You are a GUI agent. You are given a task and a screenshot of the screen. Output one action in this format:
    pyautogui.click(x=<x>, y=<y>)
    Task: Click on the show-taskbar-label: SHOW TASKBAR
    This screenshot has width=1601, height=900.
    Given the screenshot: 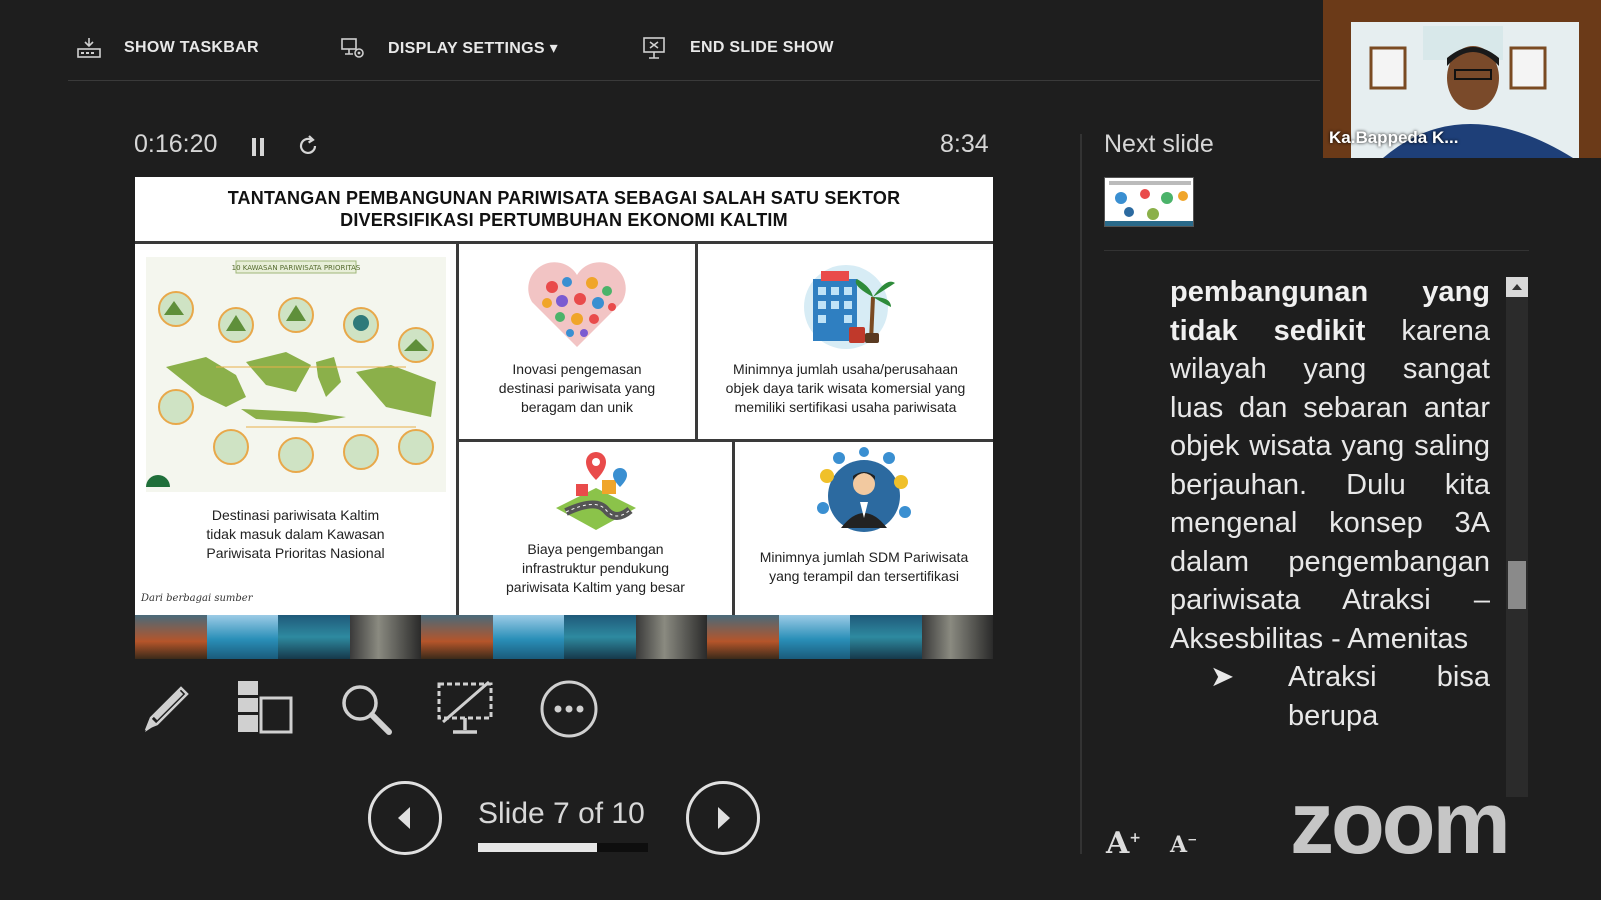 What is the action you would take?
    pyautogui.click(x=191, y=47)
    